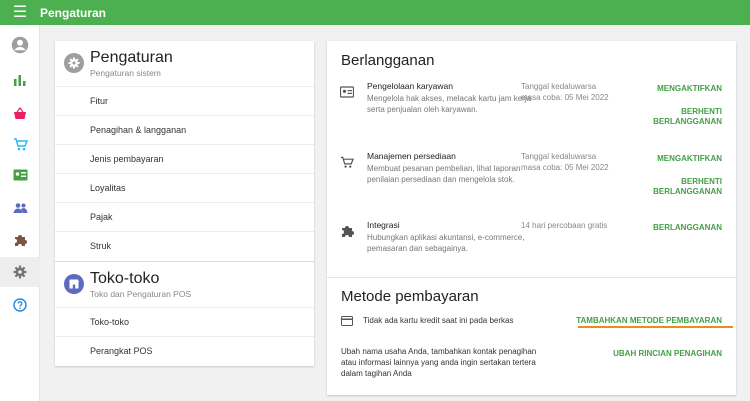  What do you see at coordinates (125, 278) in the screenshot?
I see `stores-section-title: Toko-toko` at bounding box center [125, 278].